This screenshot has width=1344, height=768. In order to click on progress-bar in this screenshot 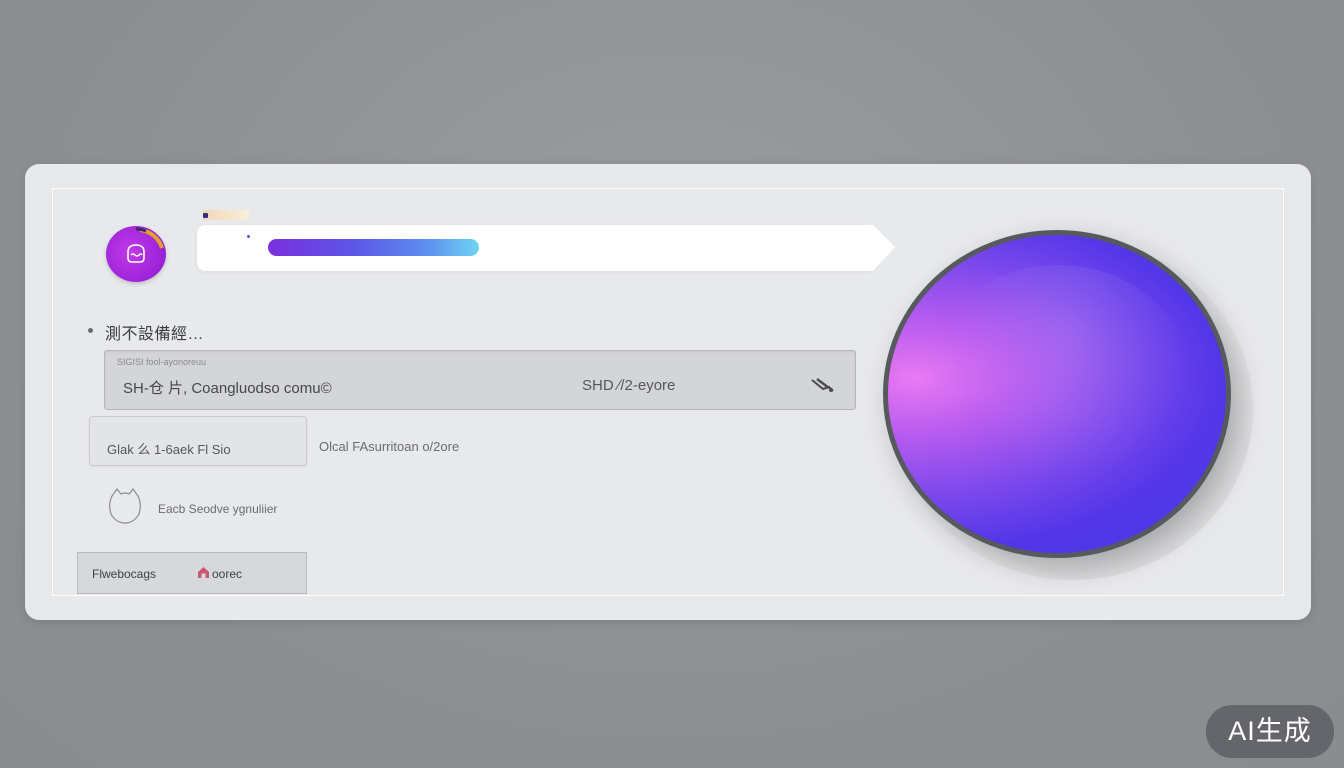, I will do `click(456, 247)`.